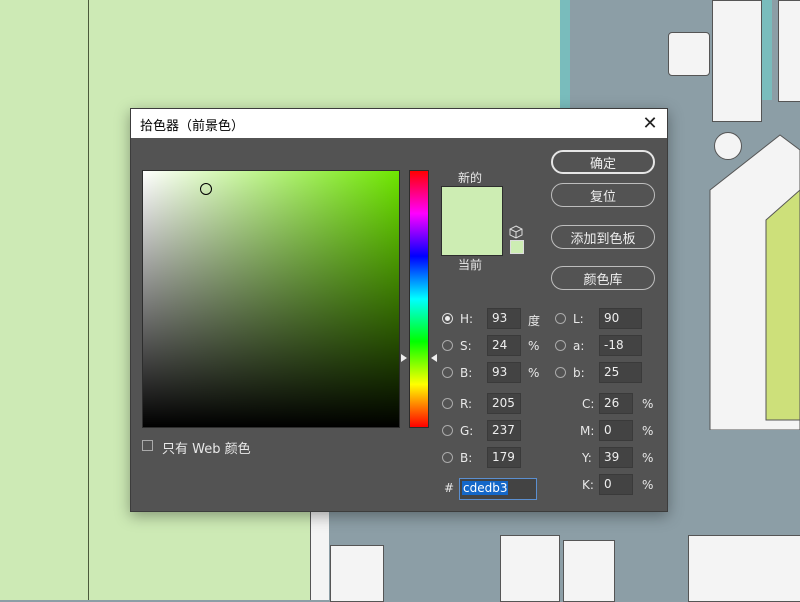 The image size is (800, 602). What do you see at coordinates (516, 232) in the screenshot?
I see `cube-icon` at bounding box center [516, 232].